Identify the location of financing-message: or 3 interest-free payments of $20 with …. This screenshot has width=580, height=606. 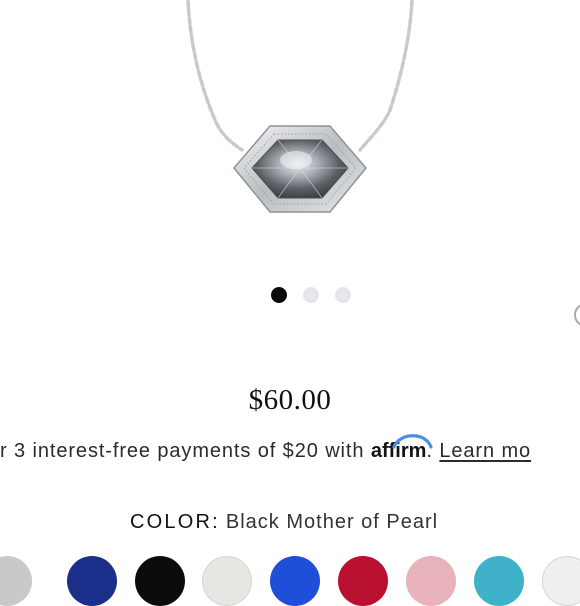
(265, 448).